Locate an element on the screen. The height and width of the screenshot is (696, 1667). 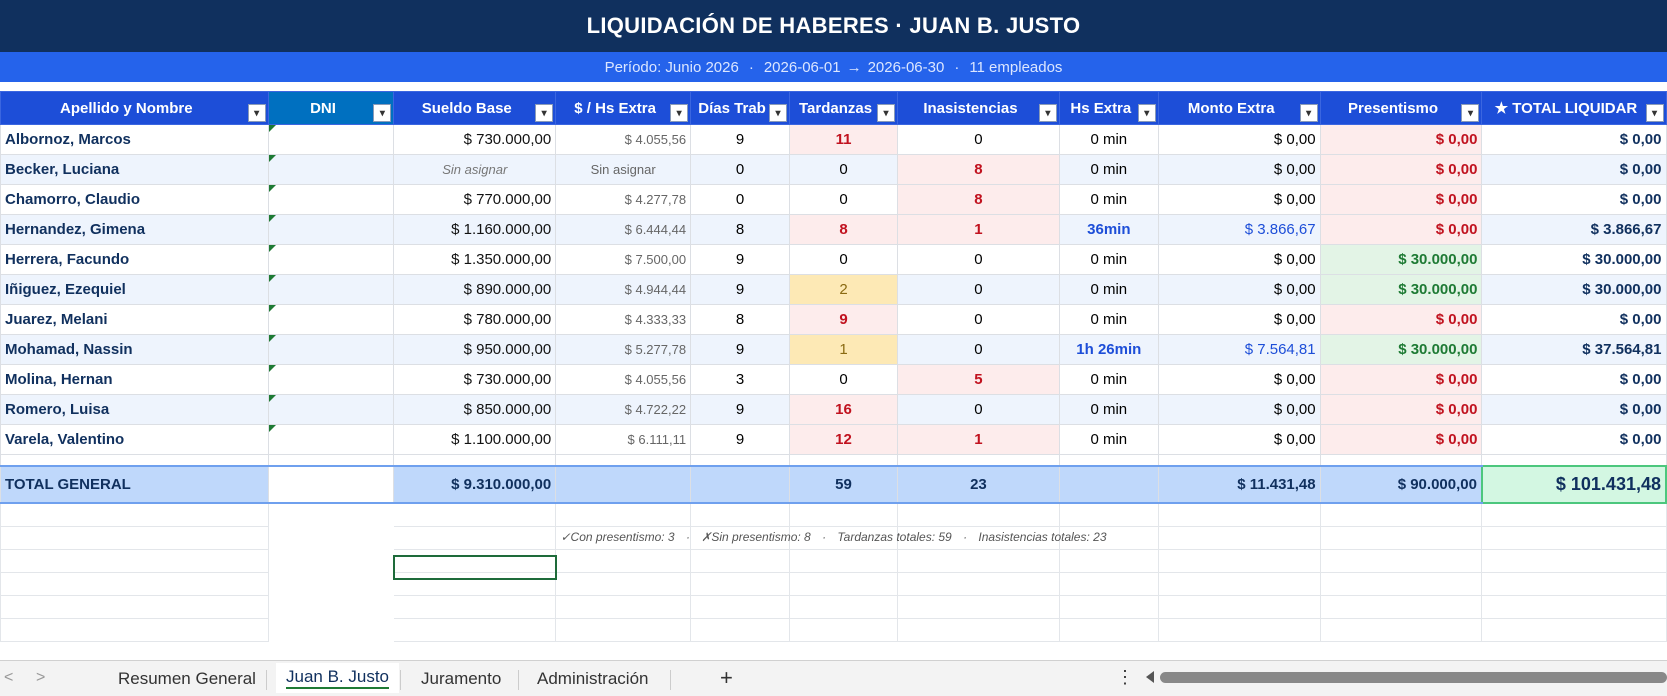
sueldo-base-cell: Sin asignar is located at coordinates (475, 169).